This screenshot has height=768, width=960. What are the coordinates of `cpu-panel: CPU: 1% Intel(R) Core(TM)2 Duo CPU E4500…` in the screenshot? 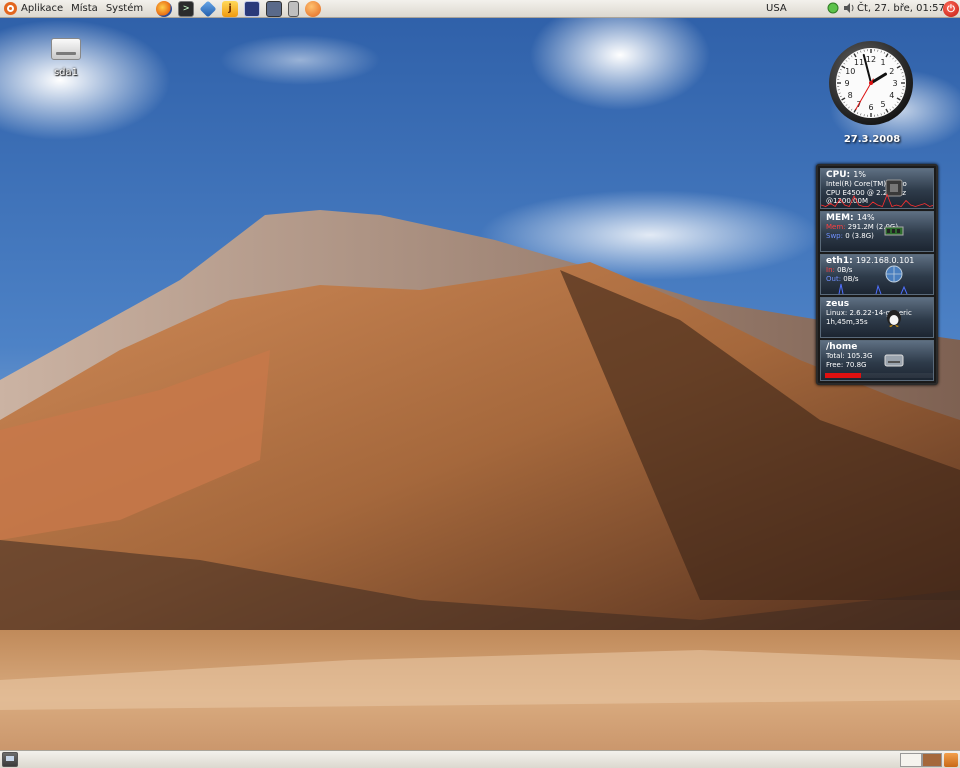 It's located at (877, 188).